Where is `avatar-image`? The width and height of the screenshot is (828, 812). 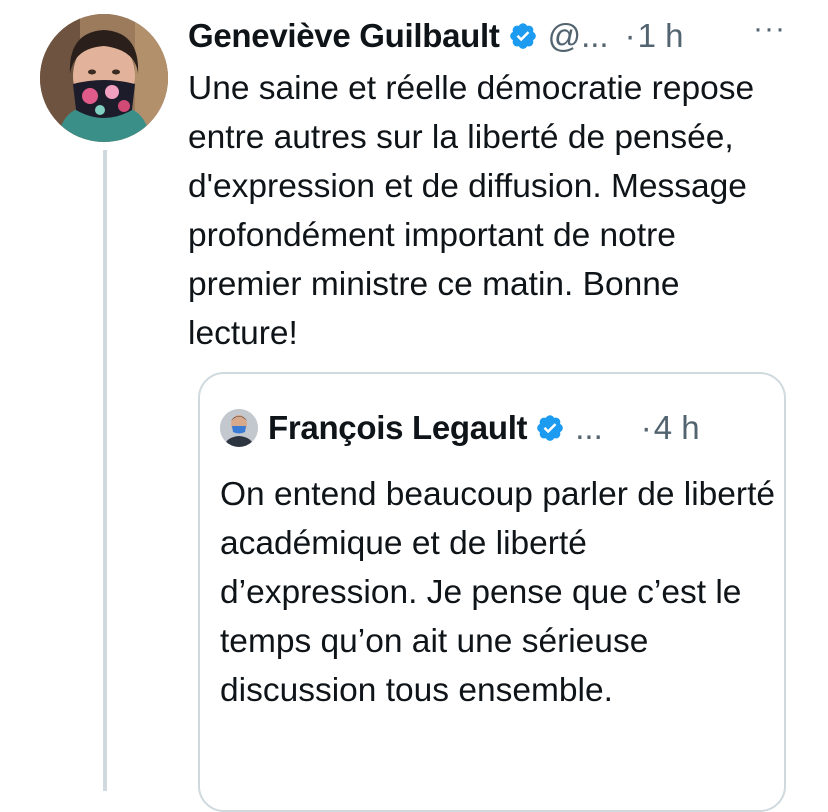
avatar-image is located at coordinates (104, 78).